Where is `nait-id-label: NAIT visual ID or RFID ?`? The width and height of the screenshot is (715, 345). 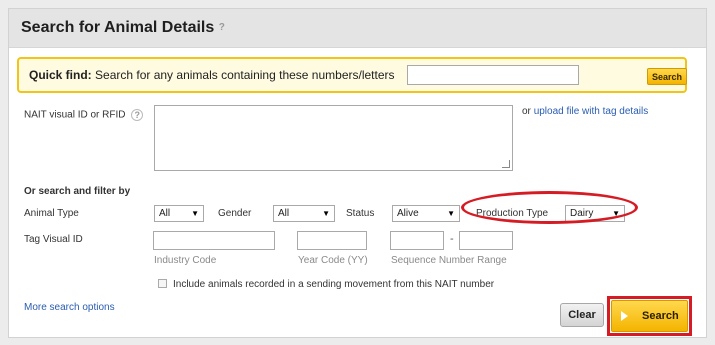
nait-id-label: NAIT visual ID or RFID ? is located at coordinates (84, 115).